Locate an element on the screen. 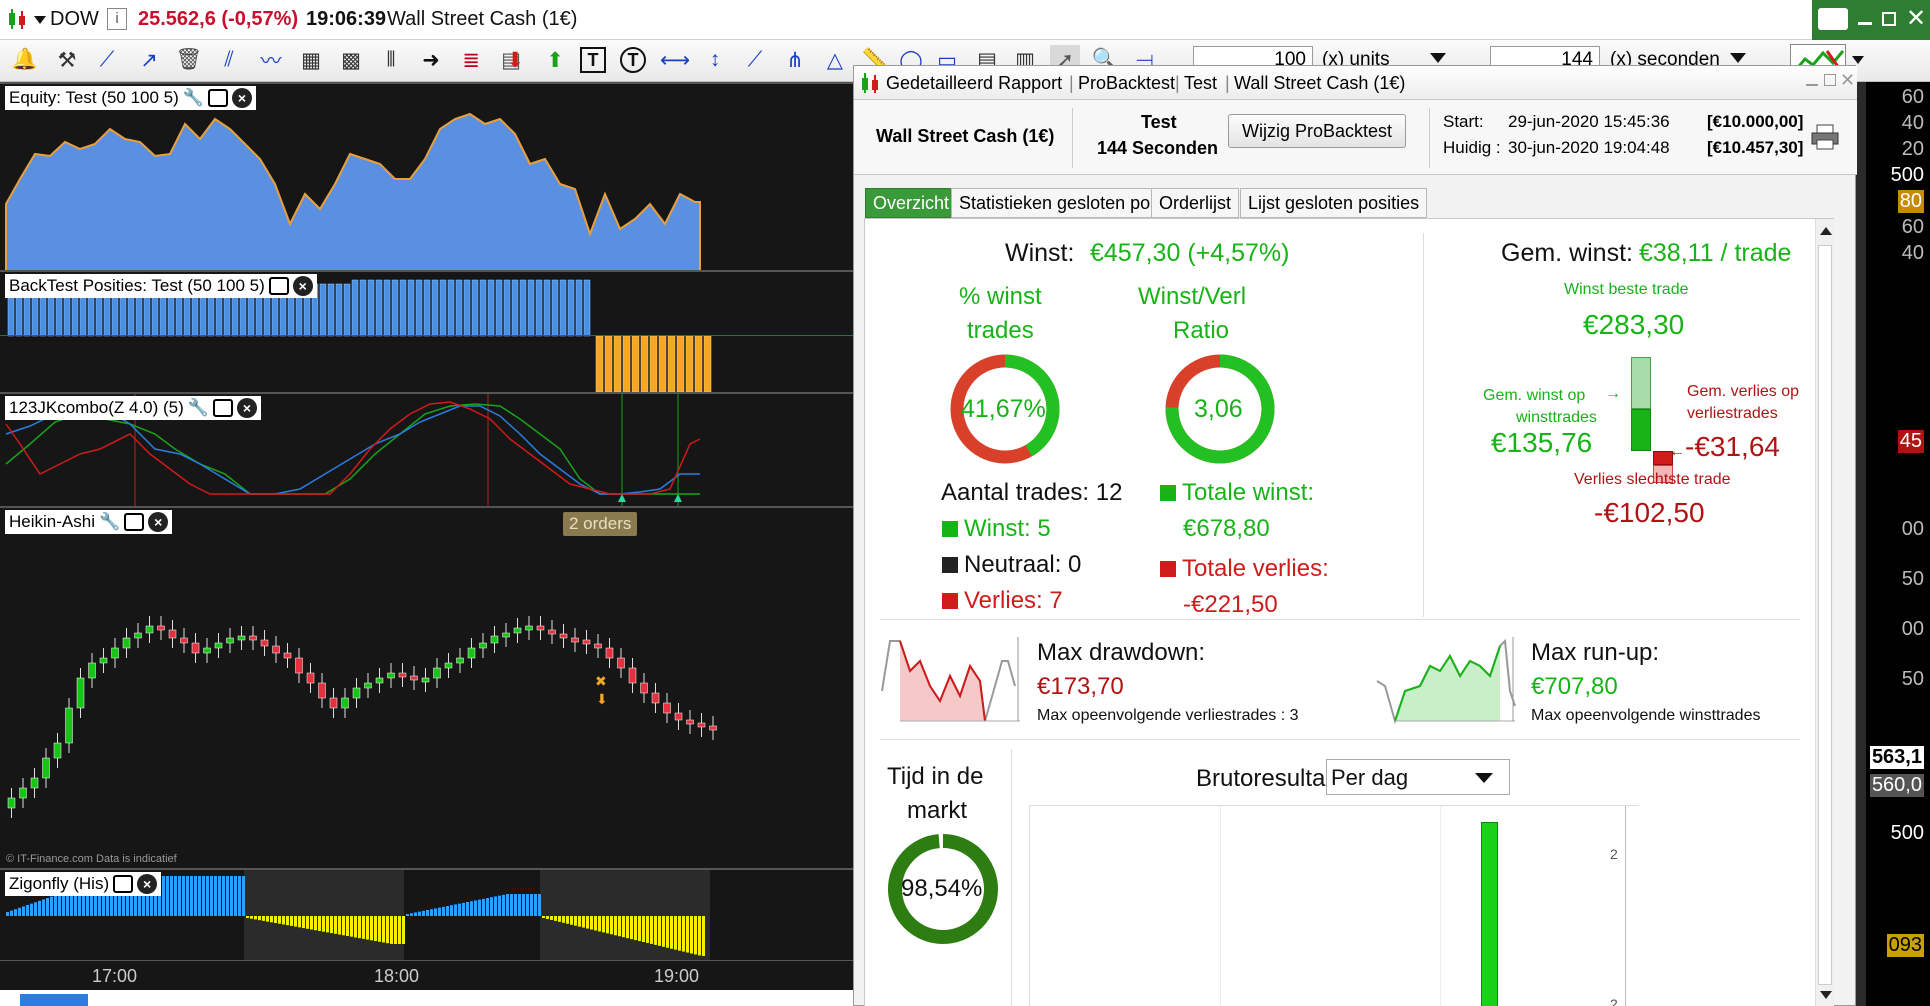 The width and height of the screenshot is (1930, 1006). ray-icon: ⟋ is located at coordinates (755, 60).